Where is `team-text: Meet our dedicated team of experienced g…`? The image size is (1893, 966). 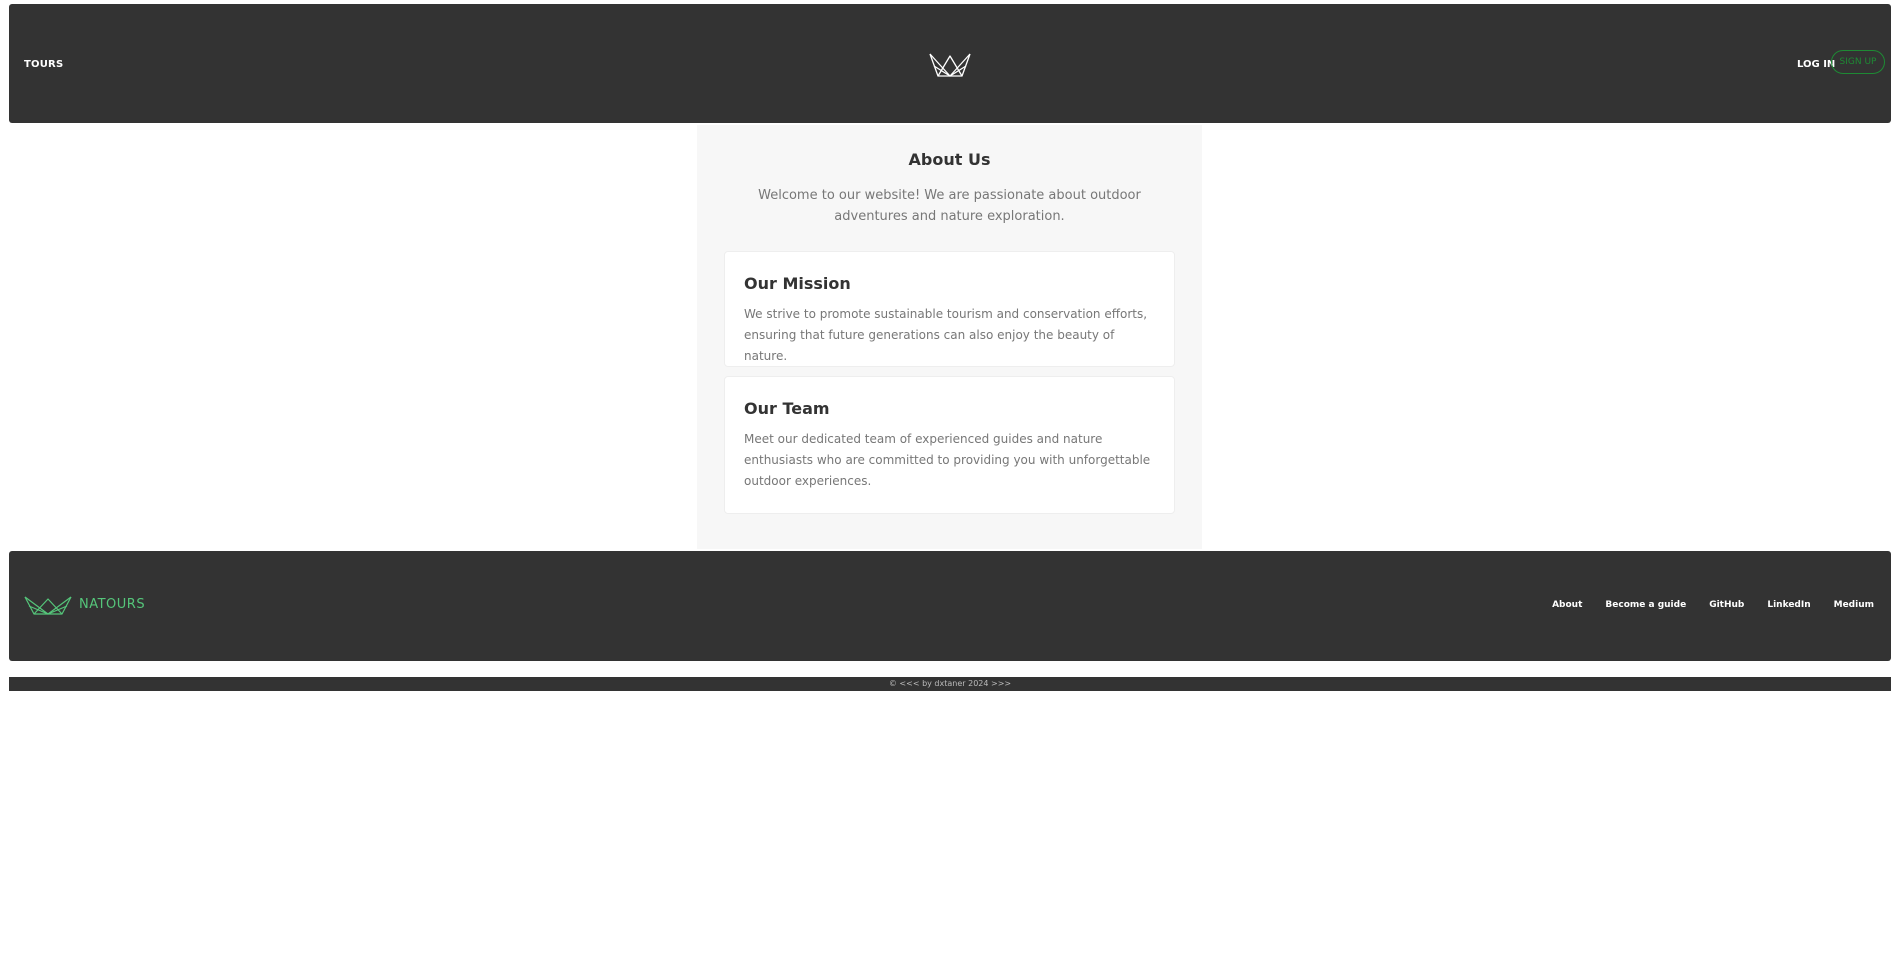 team-text: Meet our dedicated team of experienced g… is located at coordinates (947, 460).